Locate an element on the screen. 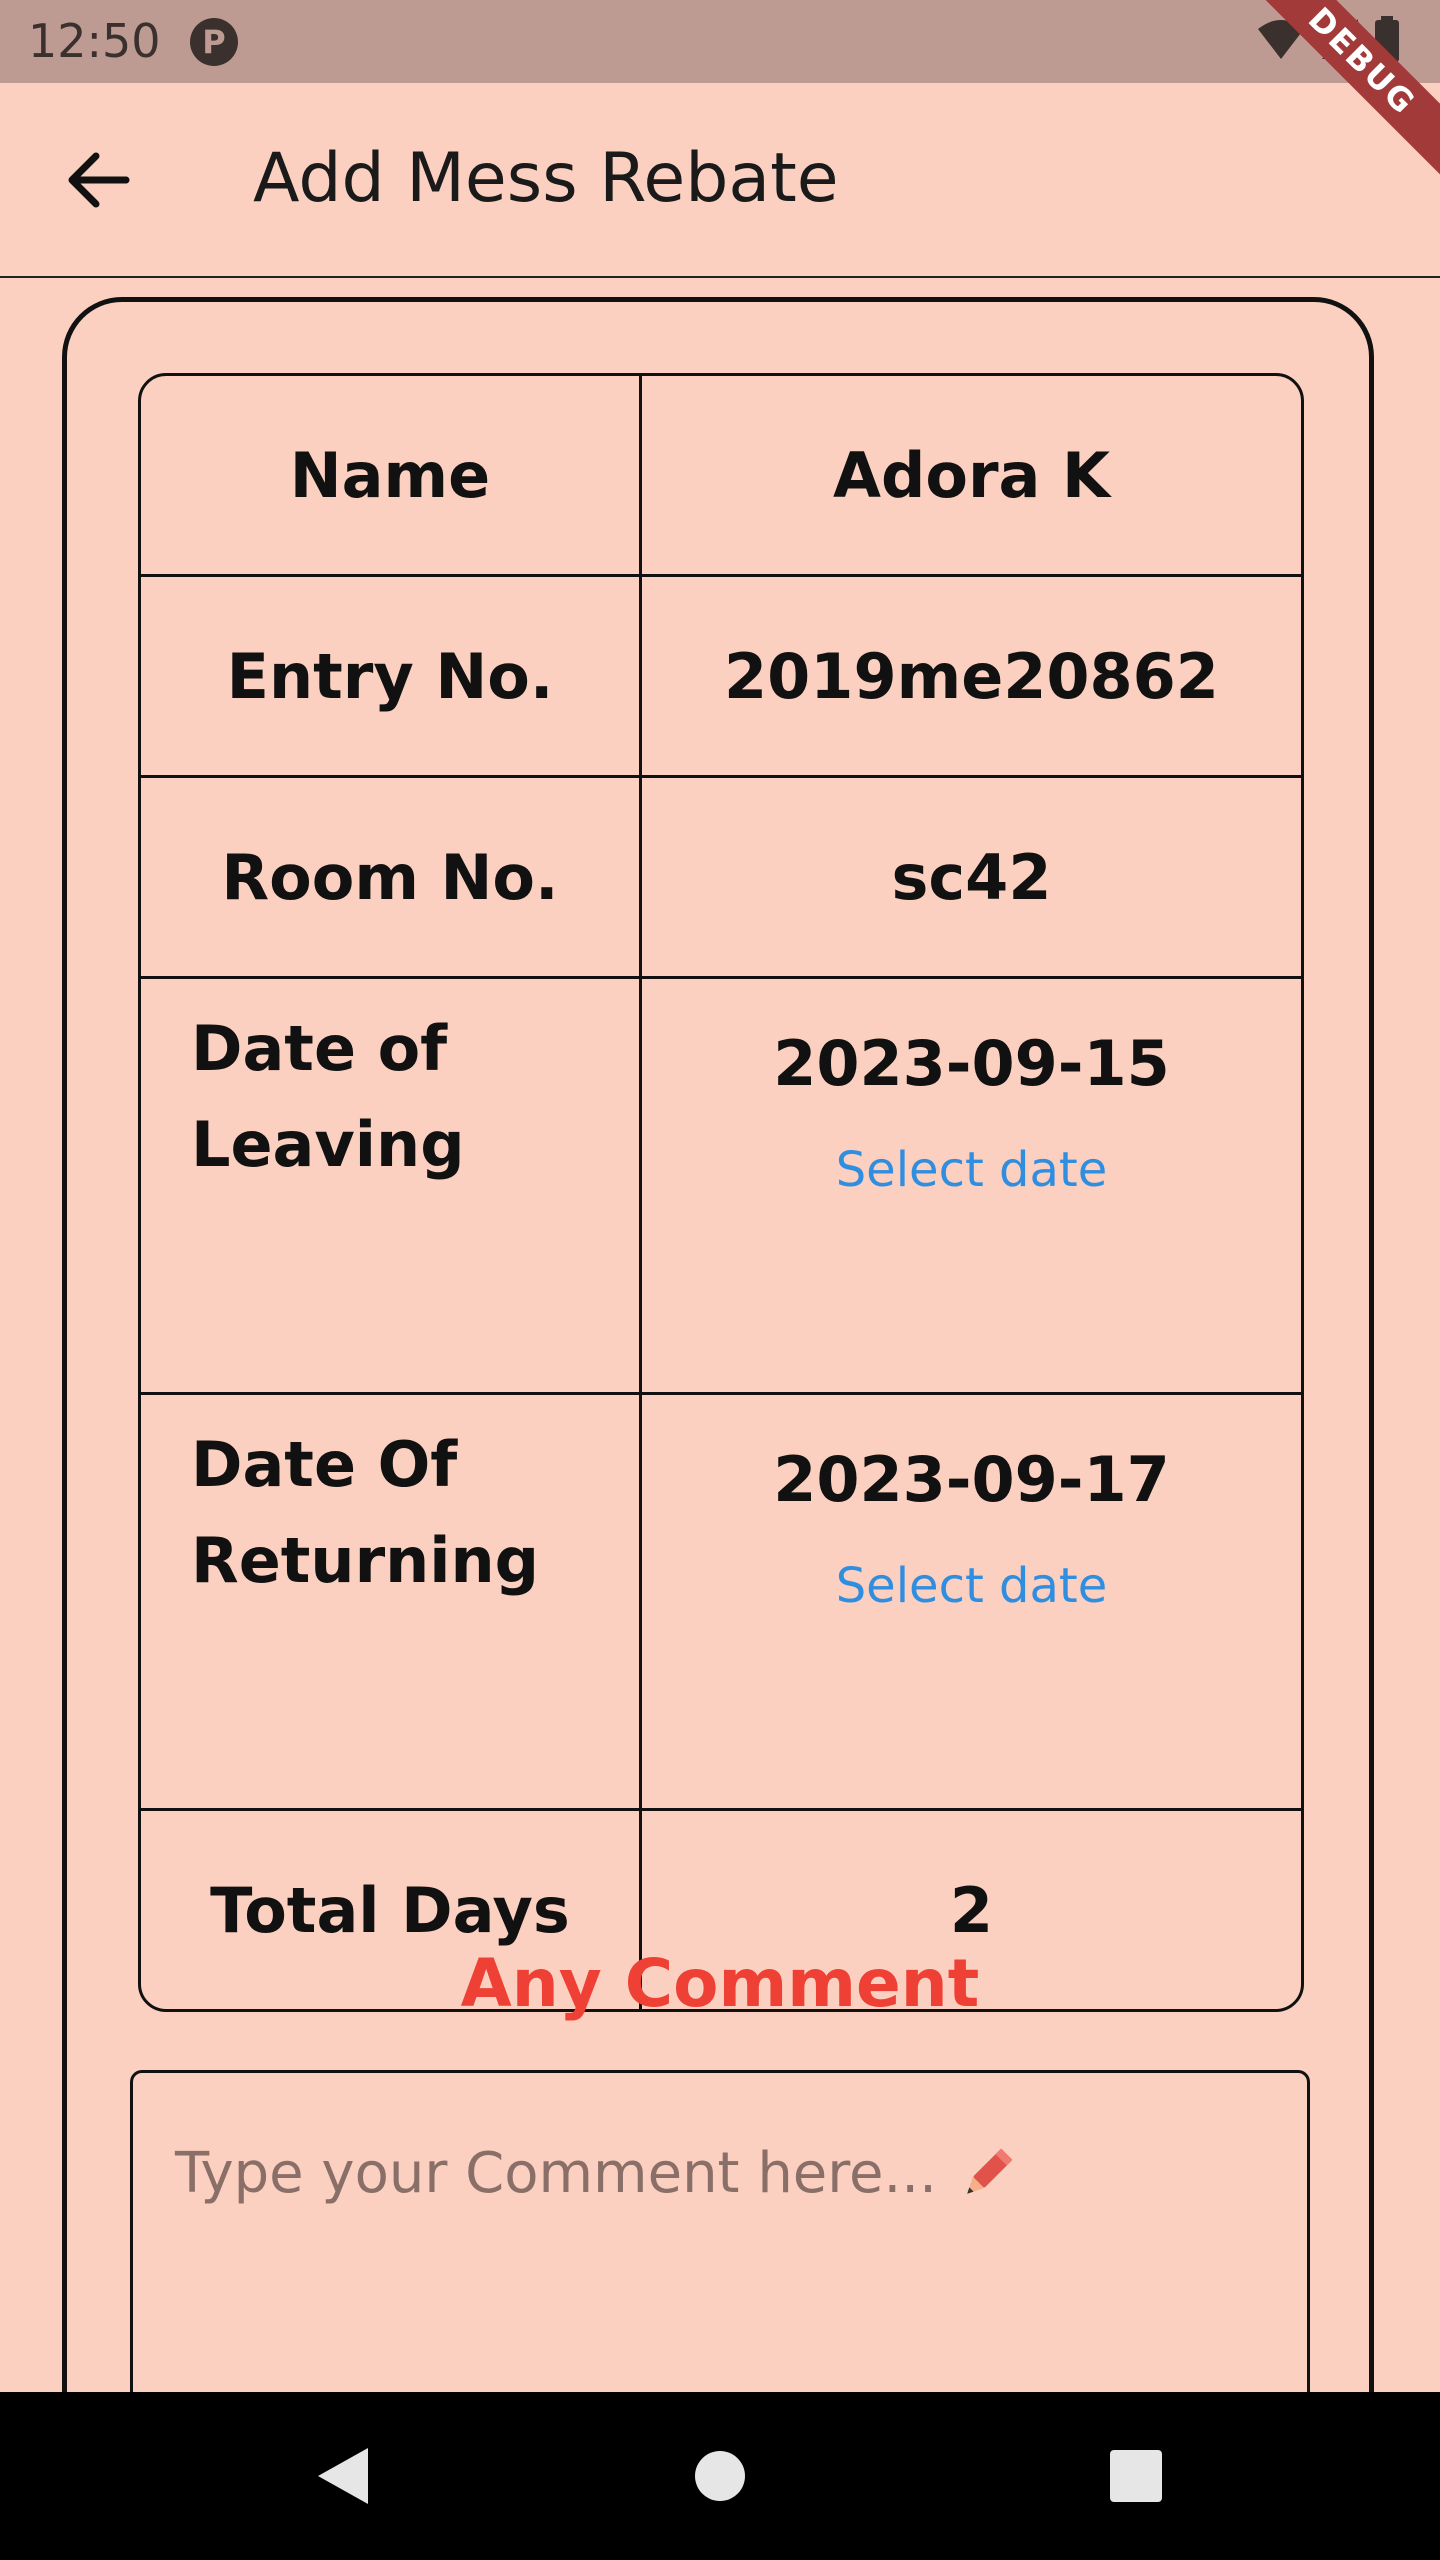 This screenshot has width=1440, height=2560. label-date-of-returning: Date Of Returning is located at coordinates (391, 1603).